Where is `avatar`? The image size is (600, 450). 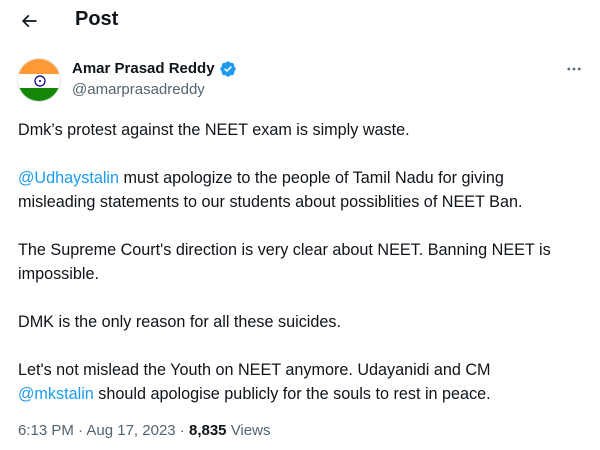 avatar is located at coordinates (39, 80).